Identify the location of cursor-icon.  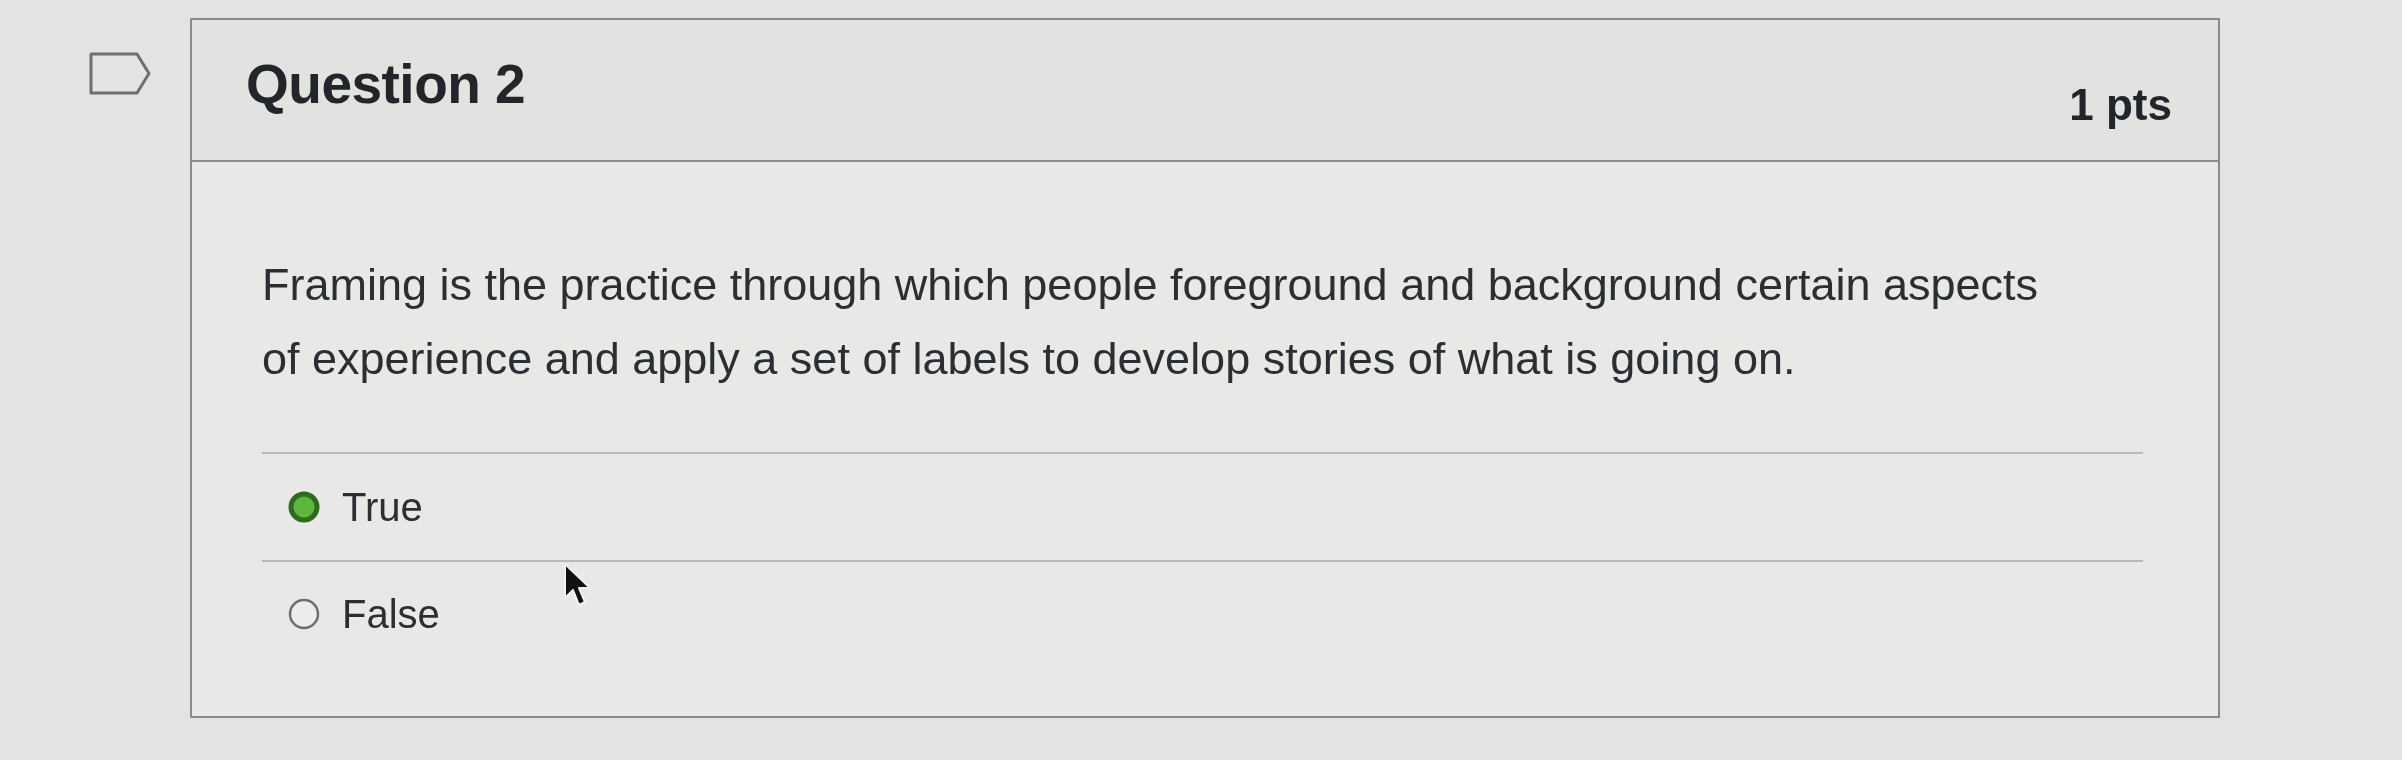
(578, 585).